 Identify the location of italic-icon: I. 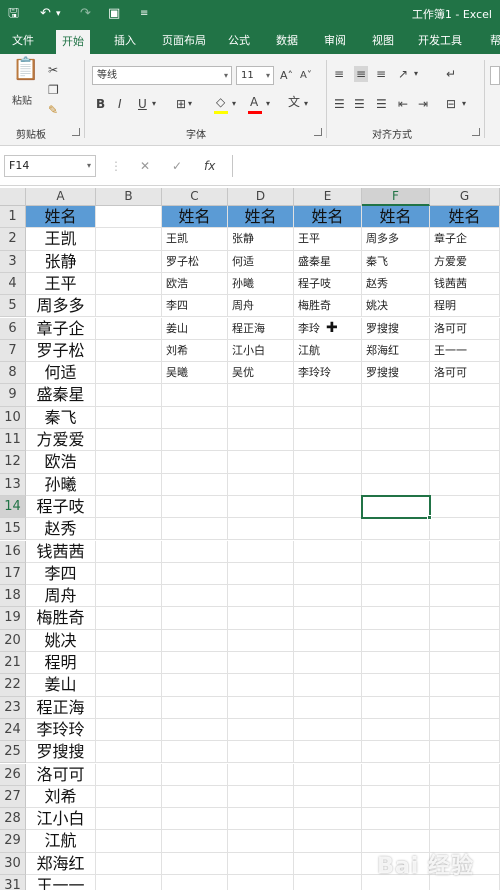
(120, 104).